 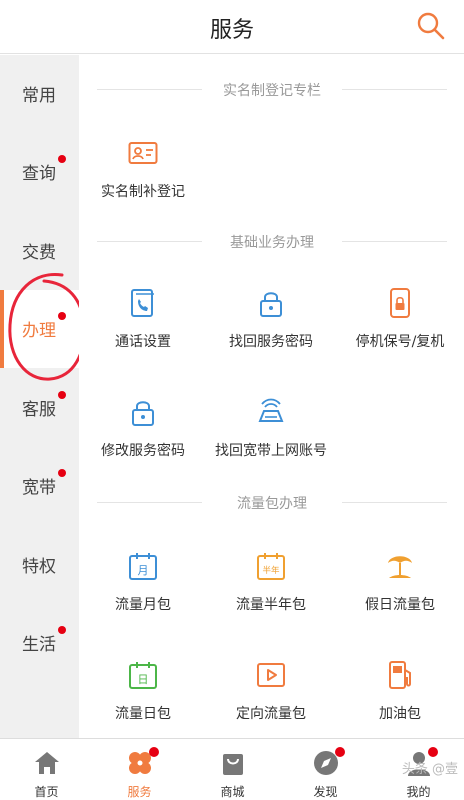 What do you see at coordinates (431, 26) in the screenshot?
I see `search-icon` at bounding box center [431, 26].